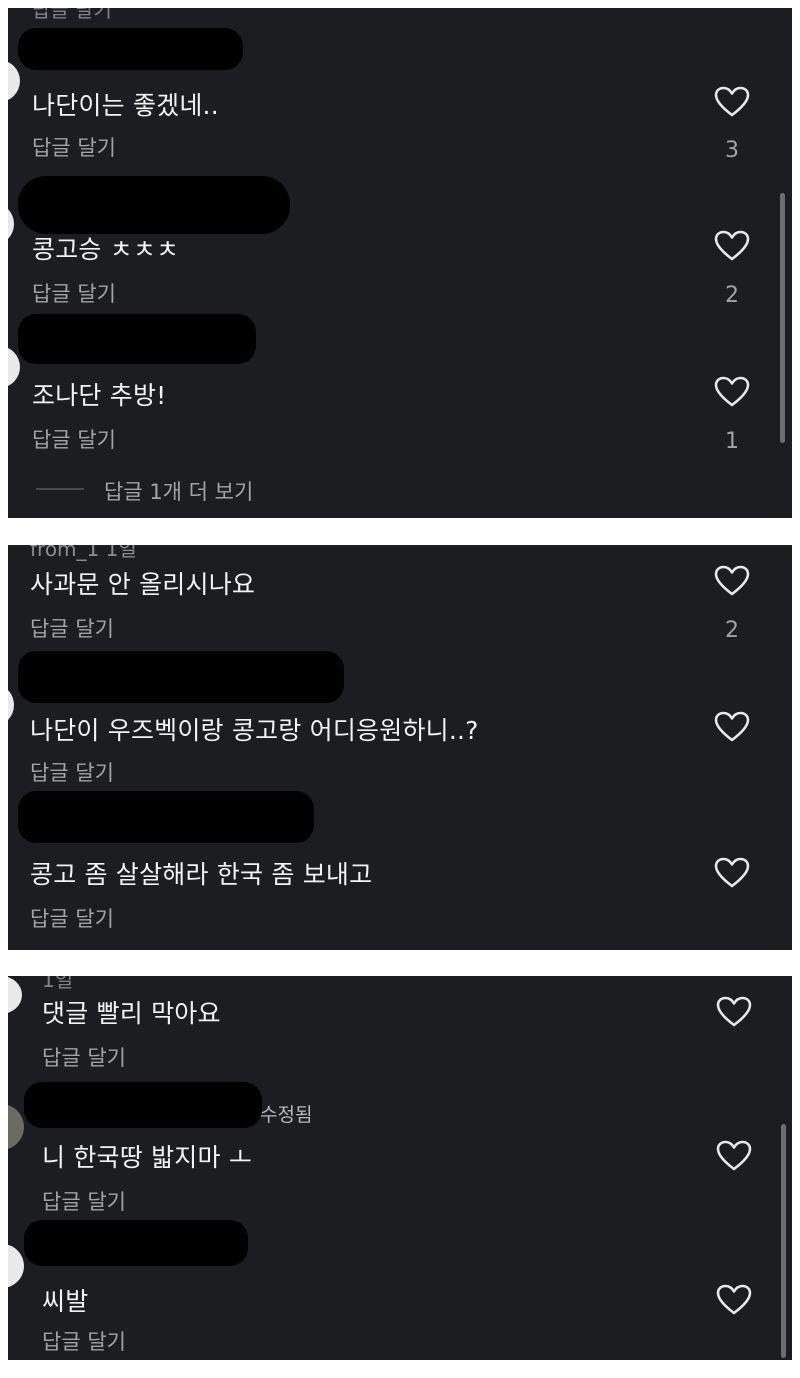 The width and height of the screenshot is (800, 1378). What do you see at coordinates (143, 584) in the screenshot?
I see `comment-text: 사과문 안 올리시나요` at bounding box center [143, 584].